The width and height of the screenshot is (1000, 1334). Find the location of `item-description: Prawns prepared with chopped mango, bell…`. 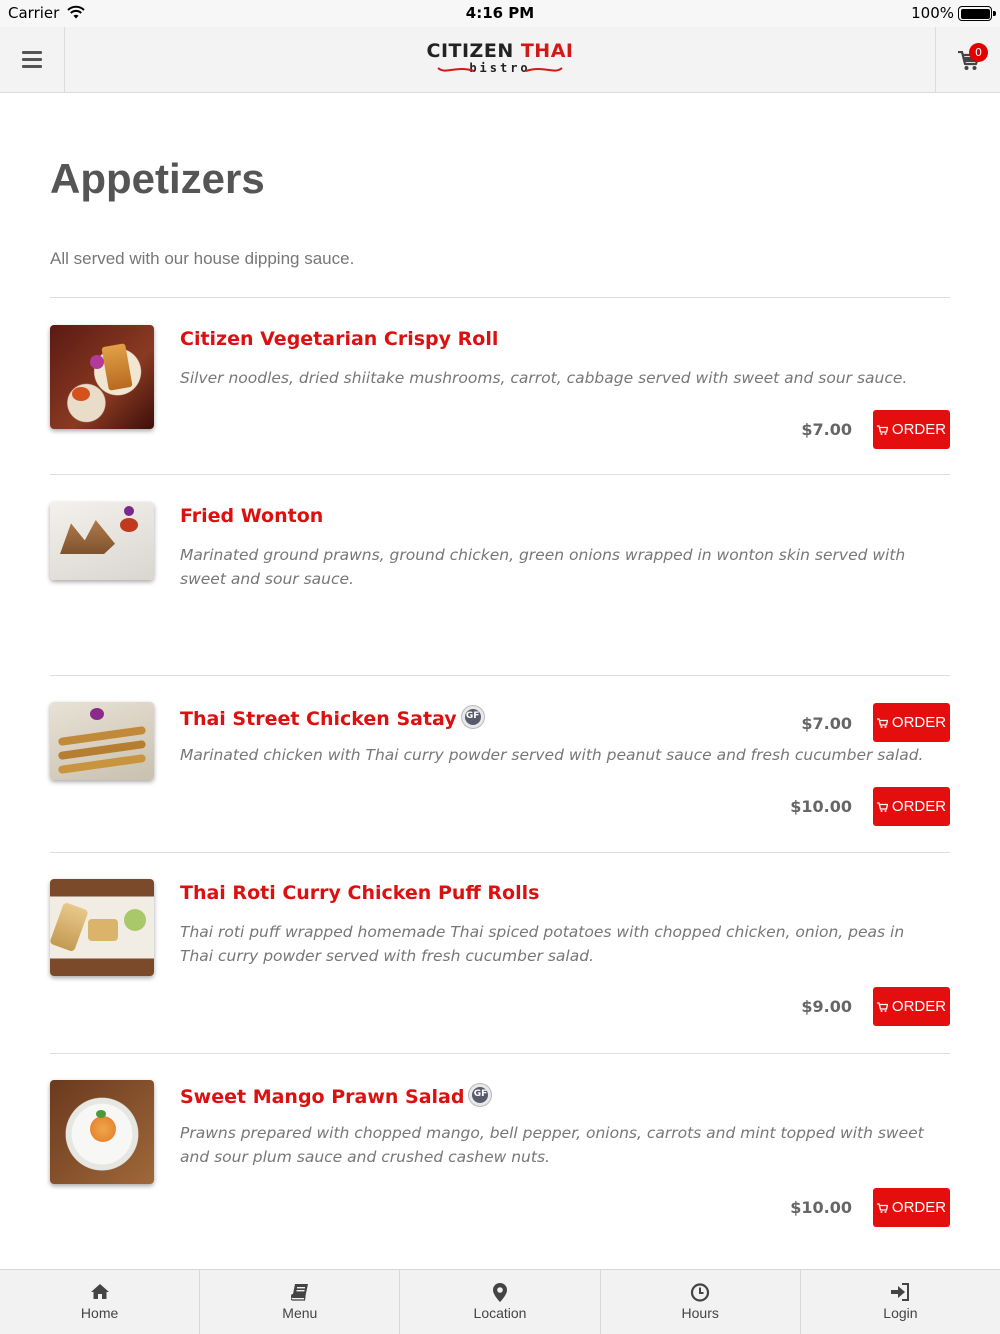

item-description: Prawns prepared with chopped mango, bell… is located at coordinates (552, 1145).